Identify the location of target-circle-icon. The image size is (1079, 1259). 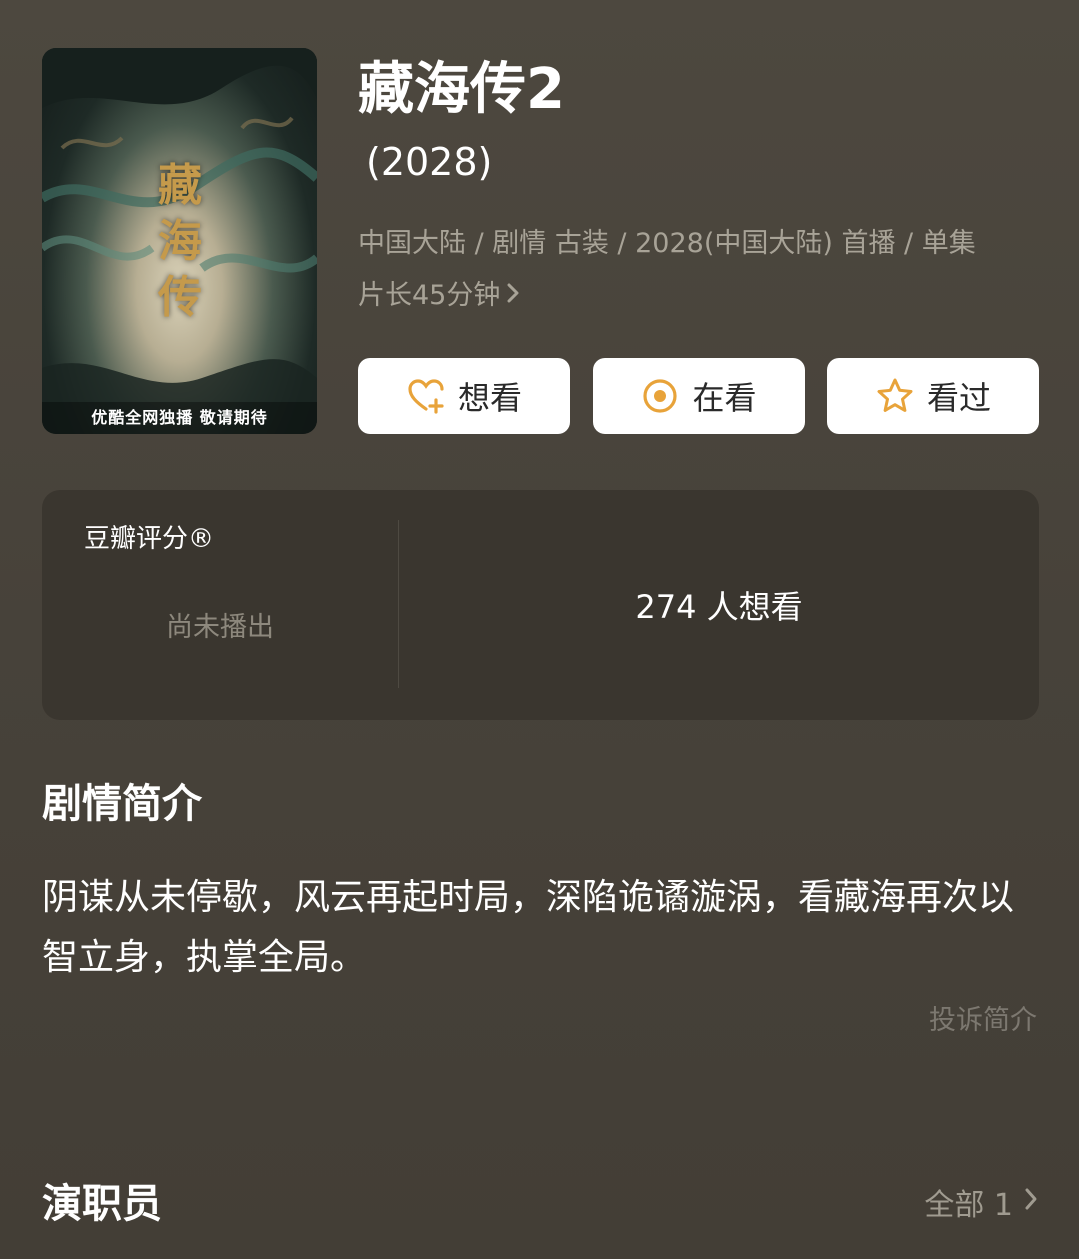
(660, 396).